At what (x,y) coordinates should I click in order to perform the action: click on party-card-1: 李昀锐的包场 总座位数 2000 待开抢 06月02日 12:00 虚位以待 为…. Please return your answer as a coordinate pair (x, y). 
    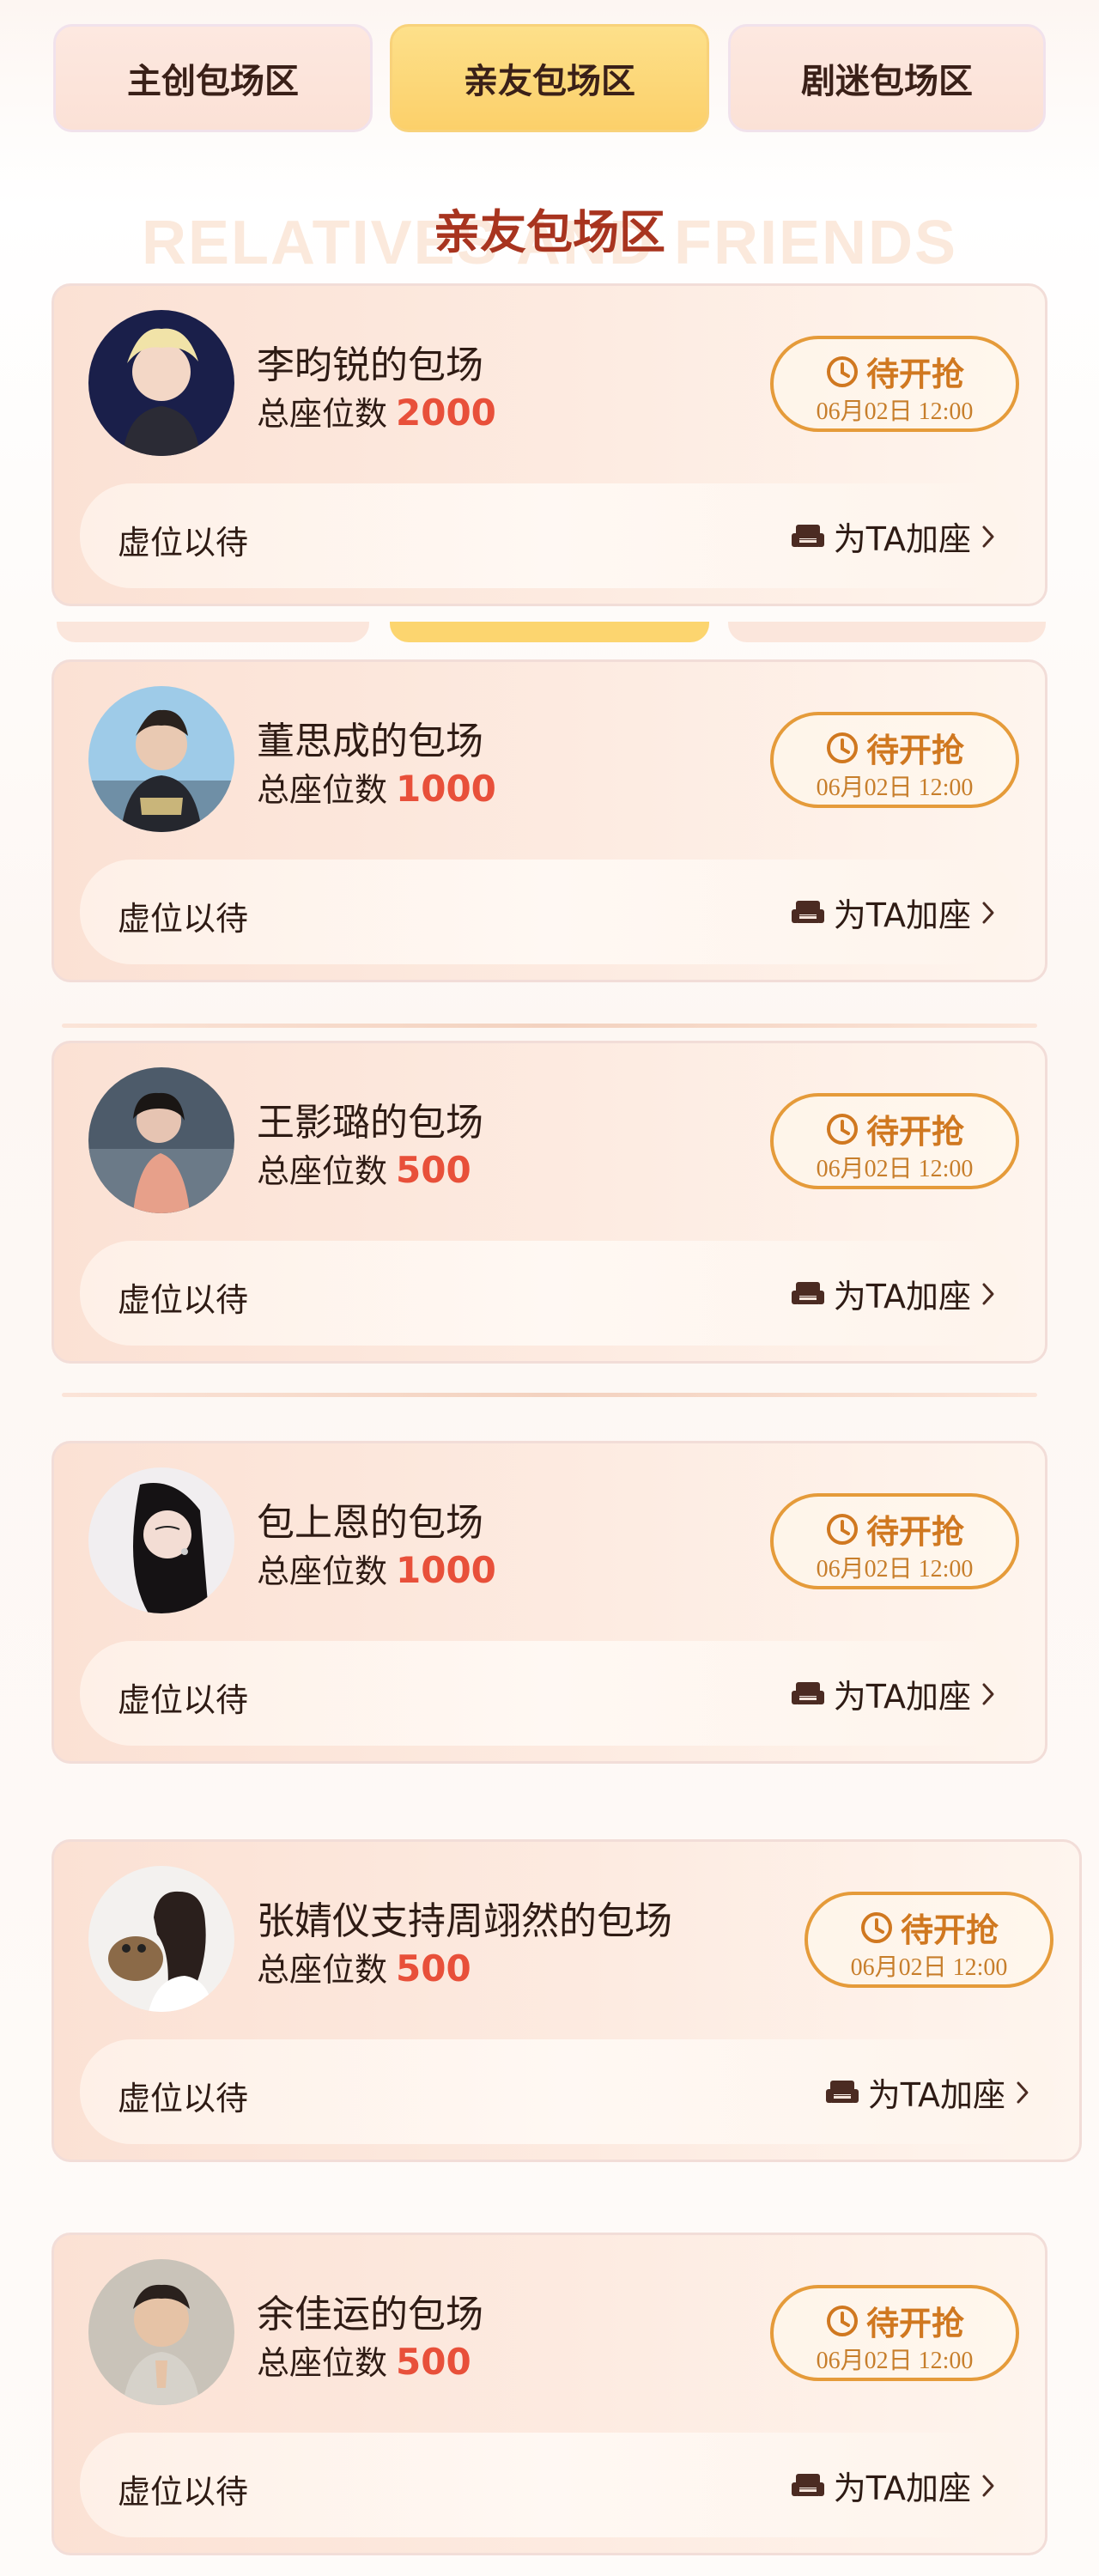
    Looking at the image, I should click on (549, 444).